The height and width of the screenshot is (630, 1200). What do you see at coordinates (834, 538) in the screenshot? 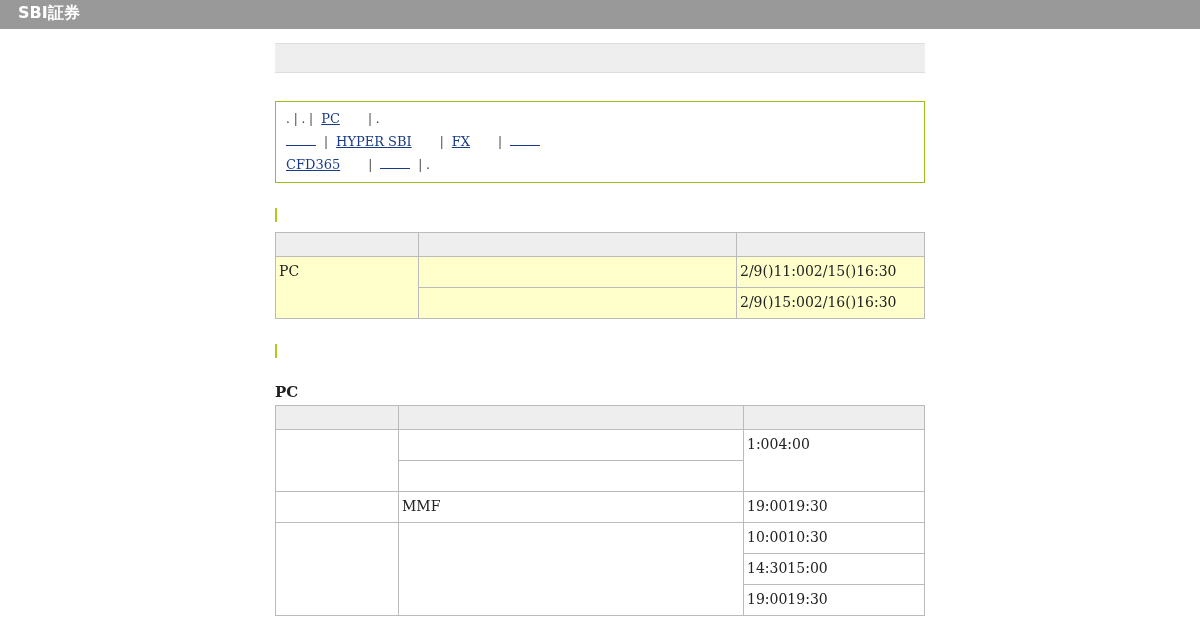
I see `table-cell: 10:0010:30` at bounding box center [834, 538].